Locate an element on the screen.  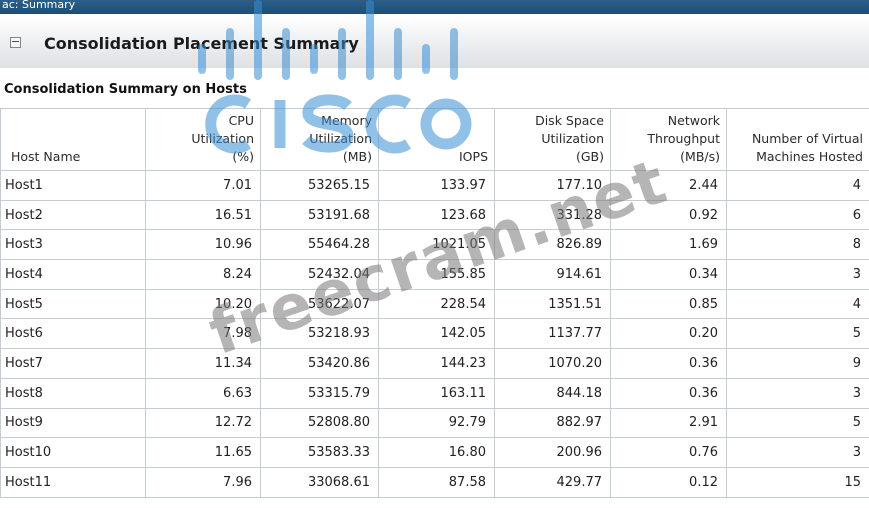
section-title: Consolidation Placement Summary is located at coordinates (201, 43).